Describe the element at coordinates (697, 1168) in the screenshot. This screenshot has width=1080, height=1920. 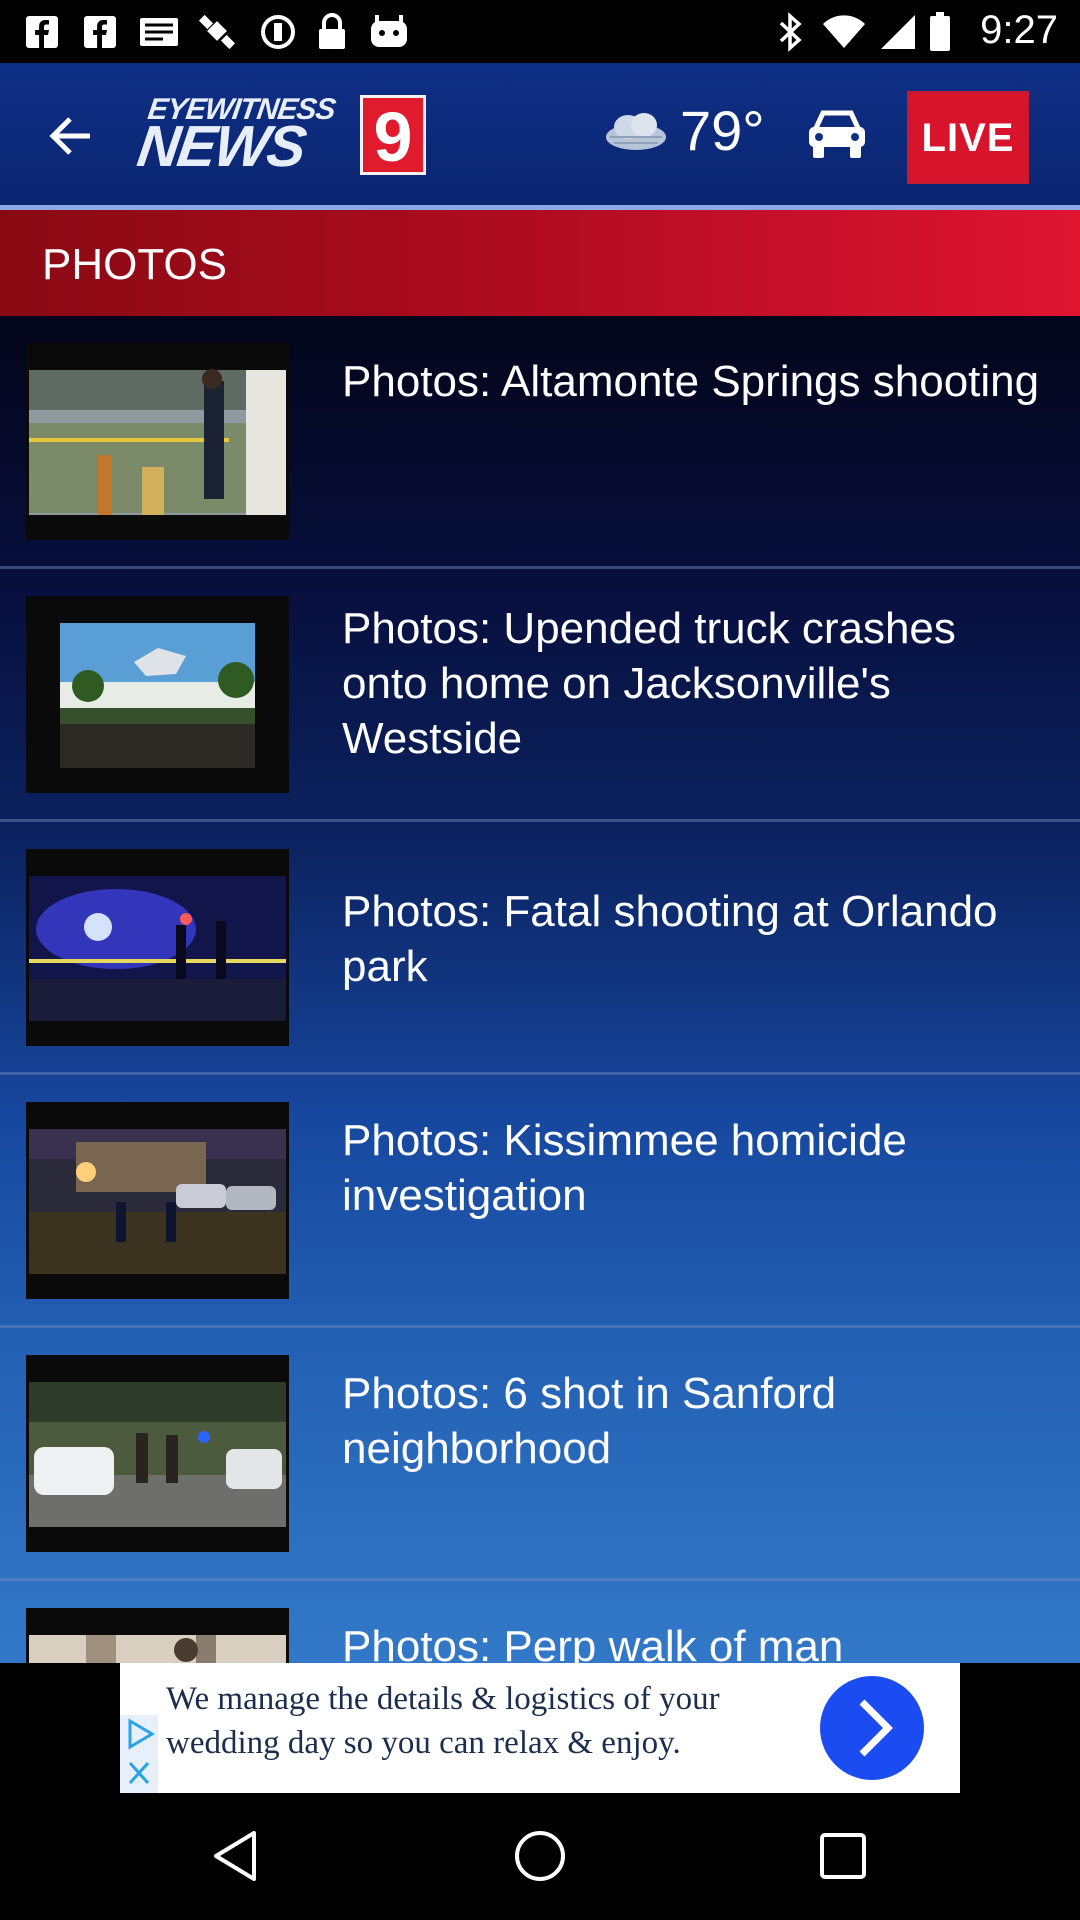
I see `item-title: Photos: Kissimmee homicide investigation` at that location.